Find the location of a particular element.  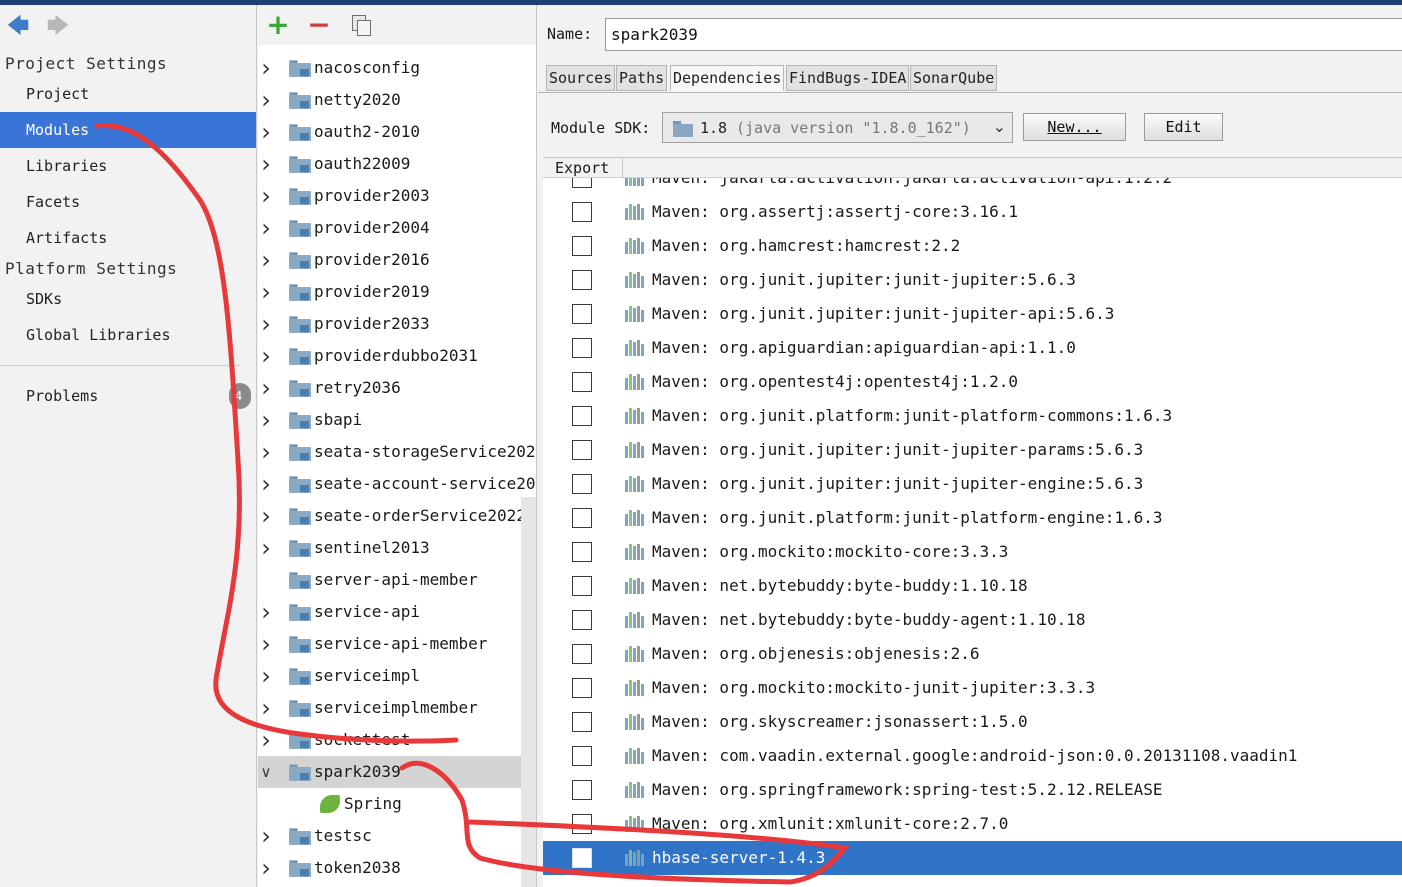

tab-sonarqube: SonarQube is located at coordinates (954, 78).